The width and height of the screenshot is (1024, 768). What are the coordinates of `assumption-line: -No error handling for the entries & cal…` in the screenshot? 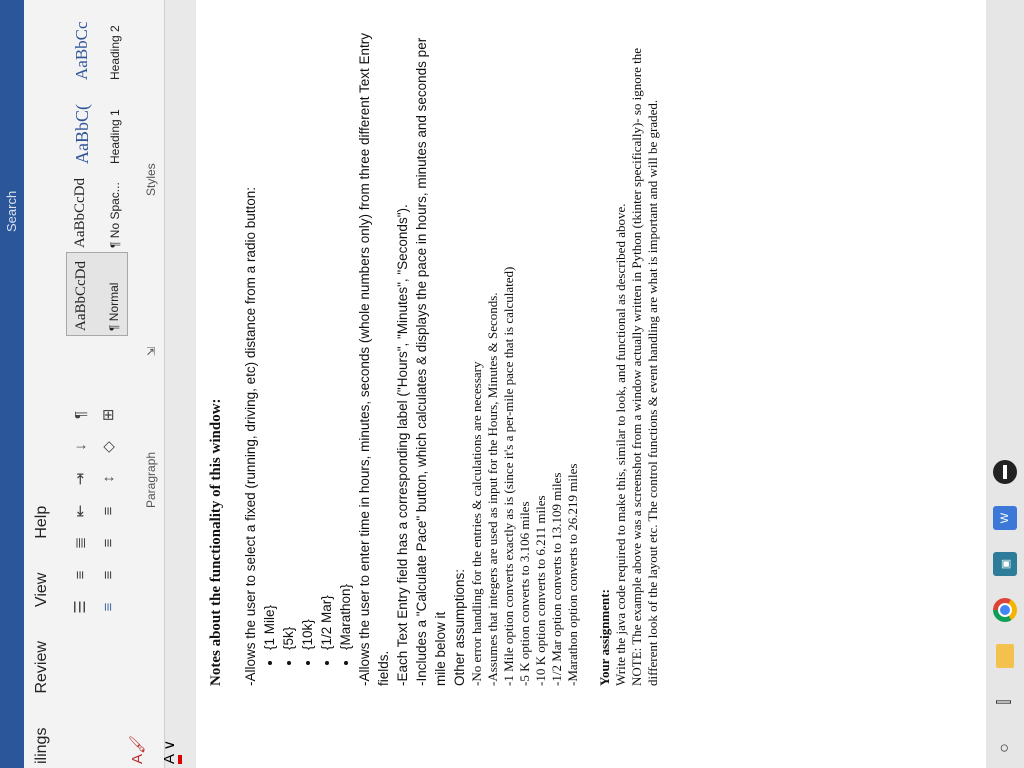 It's located at (476, 523).